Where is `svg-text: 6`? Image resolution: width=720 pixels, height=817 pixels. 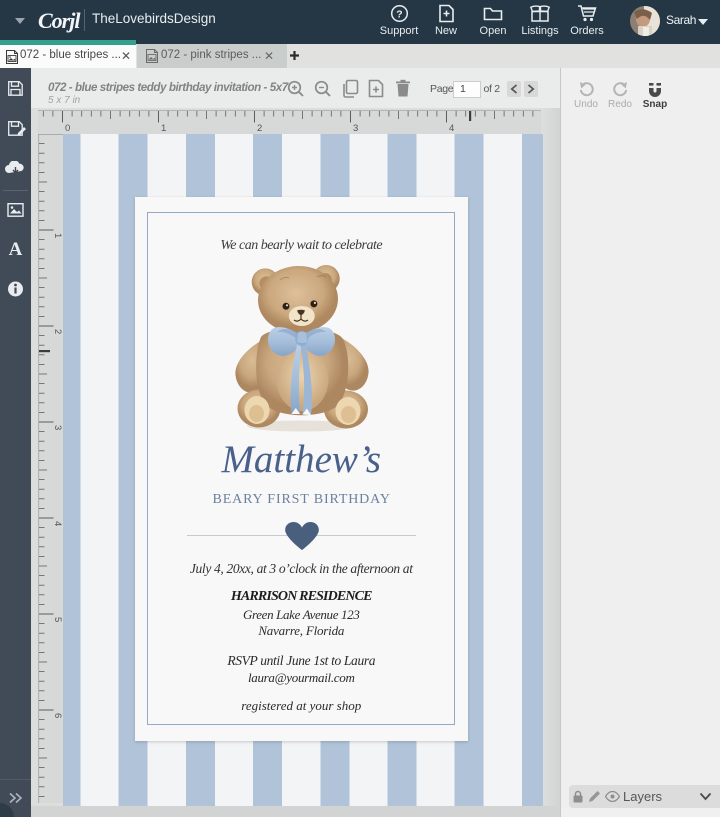 svg-text: 6 is located at coordinates (57, 715).